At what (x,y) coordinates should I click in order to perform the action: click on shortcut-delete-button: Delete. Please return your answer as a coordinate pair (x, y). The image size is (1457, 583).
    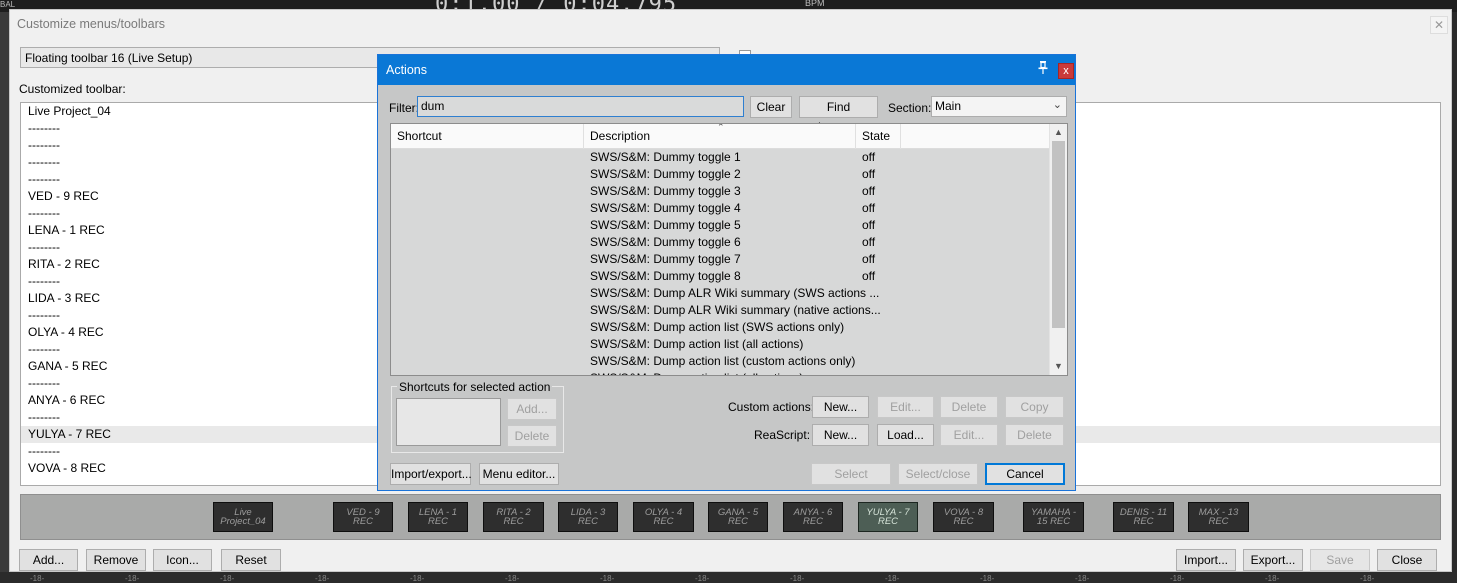
    Looking at the image, I should click on (532, 436).